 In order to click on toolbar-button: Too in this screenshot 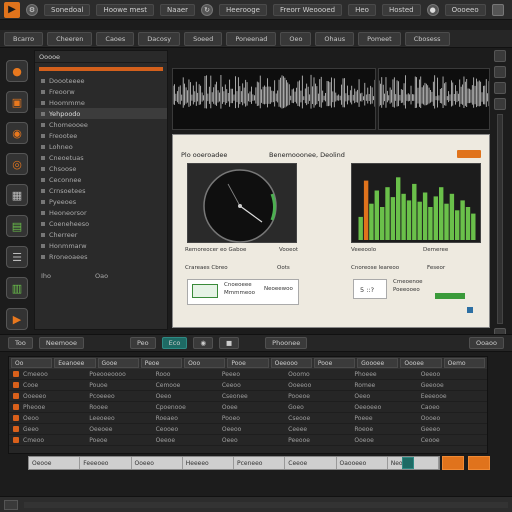, I will do `click(20, 343)`.